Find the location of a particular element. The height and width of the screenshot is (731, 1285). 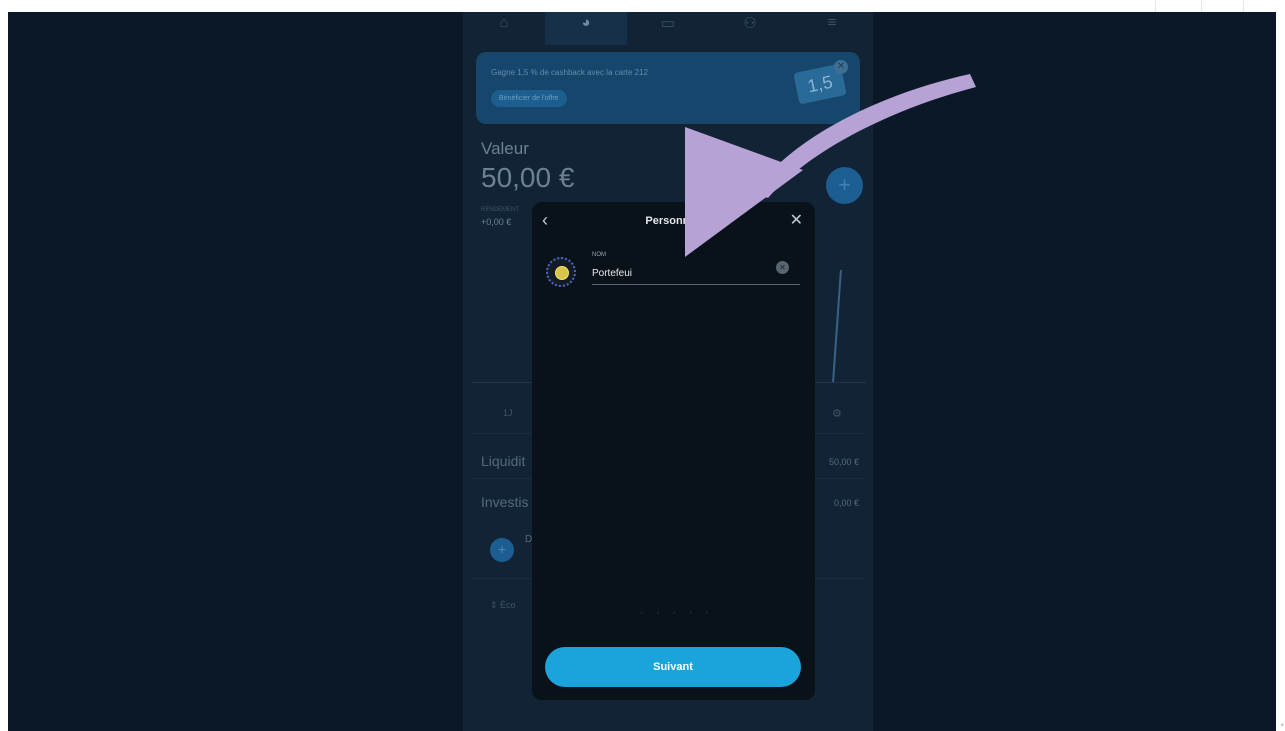

page-edge-decoration is located at coordinates (1220, 6).